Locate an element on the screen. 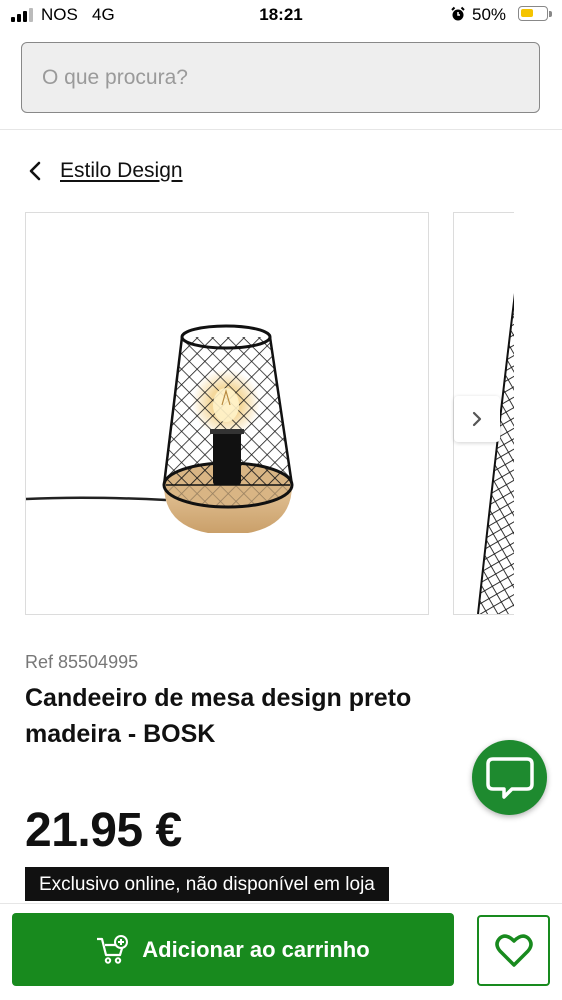  search-input is located at coordinates (282, 78).